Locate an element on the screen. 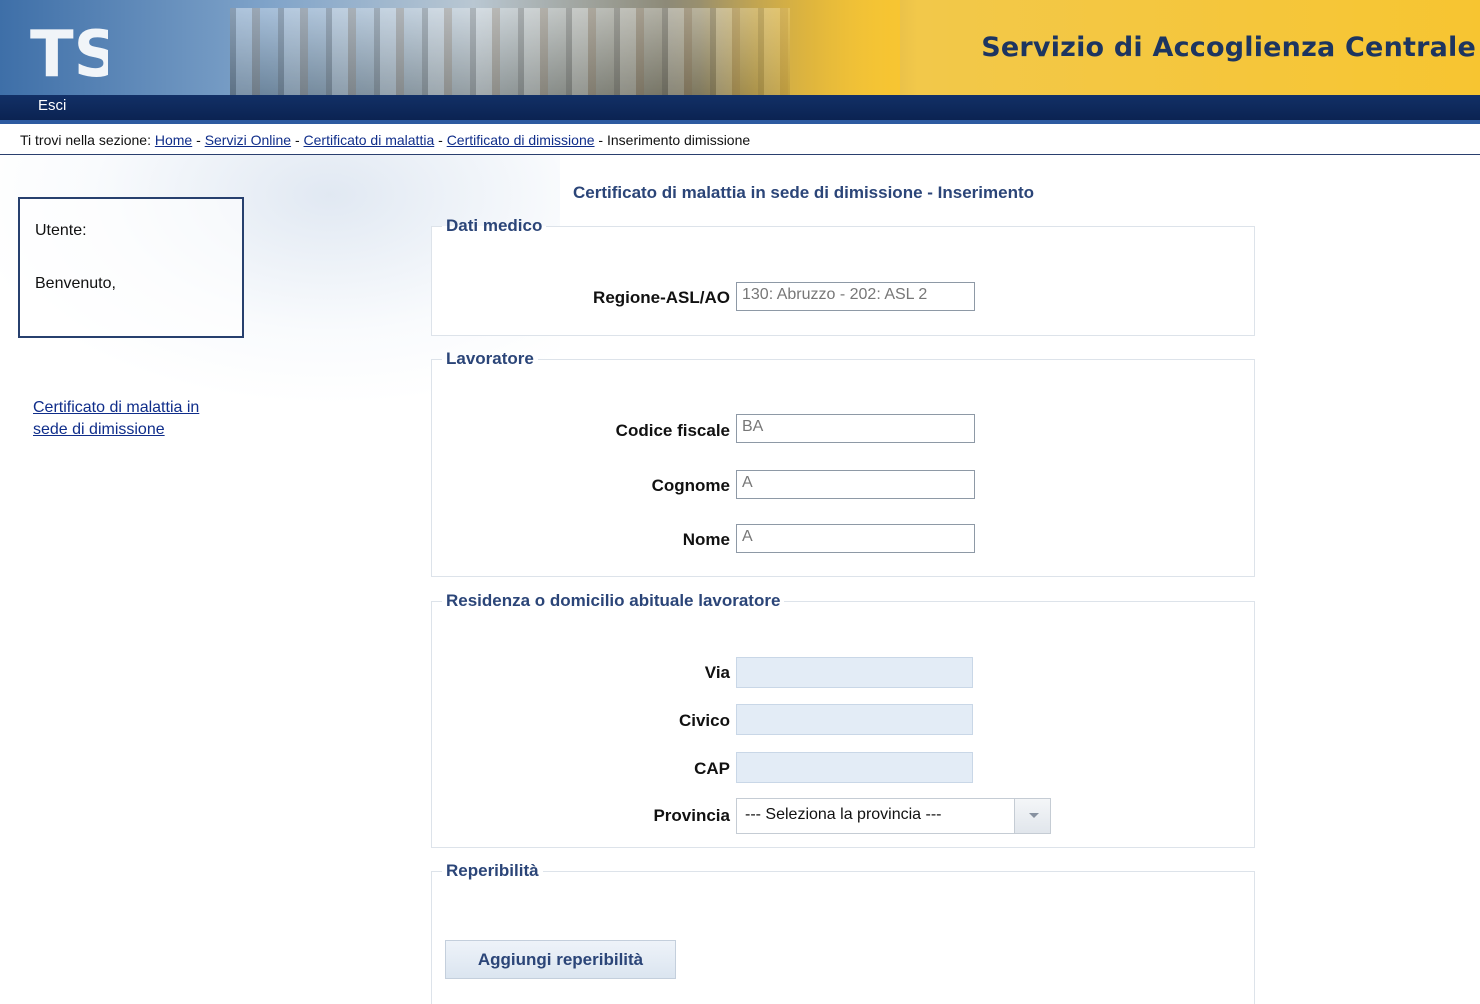 Image resolution: width=1480 pixels, height=1004 pixels. nome-label: Nome is located at coordinates (706, 539).